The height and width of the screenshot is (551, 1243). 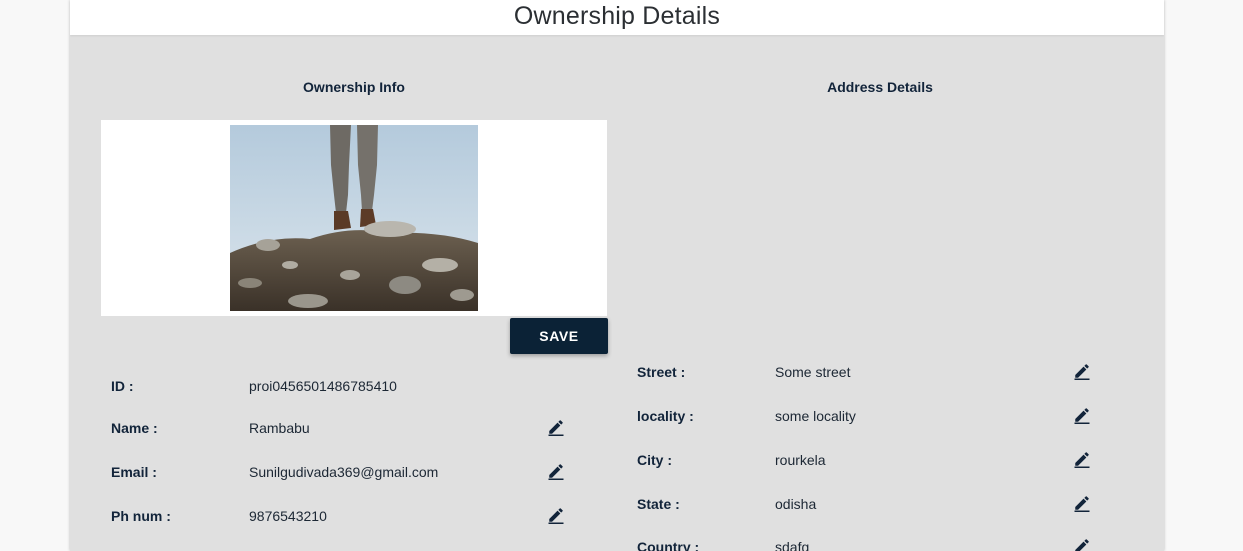 I want to click on street-value: Some street, so click(x=813, y=372).